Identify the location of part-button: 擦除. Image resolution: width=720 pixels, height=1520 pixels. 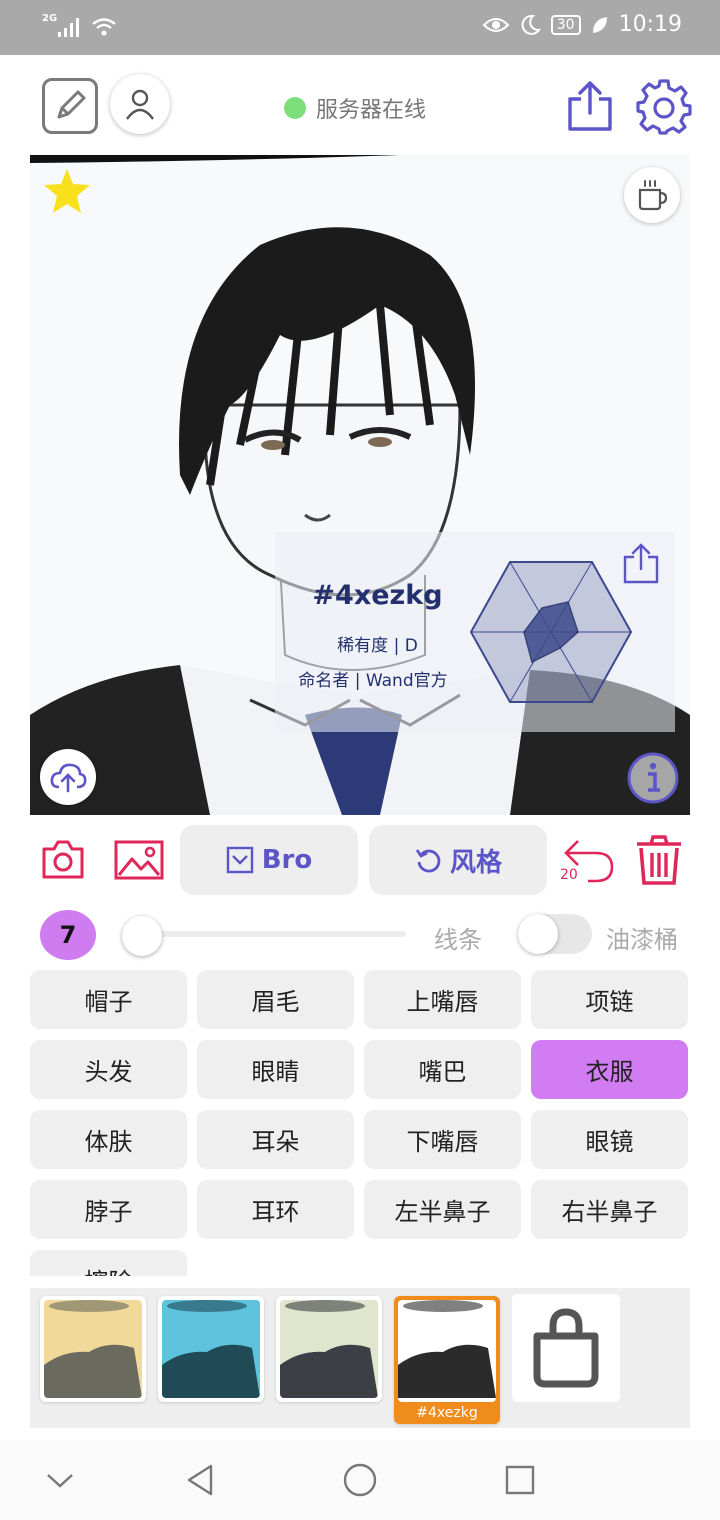
(108, 1263).